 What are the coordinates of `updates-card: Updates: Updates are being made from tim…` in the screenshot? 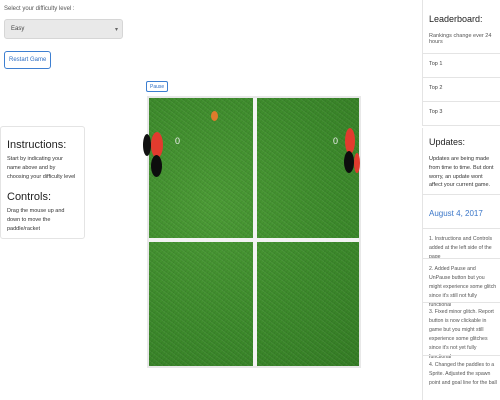 It's located at (461, 264).